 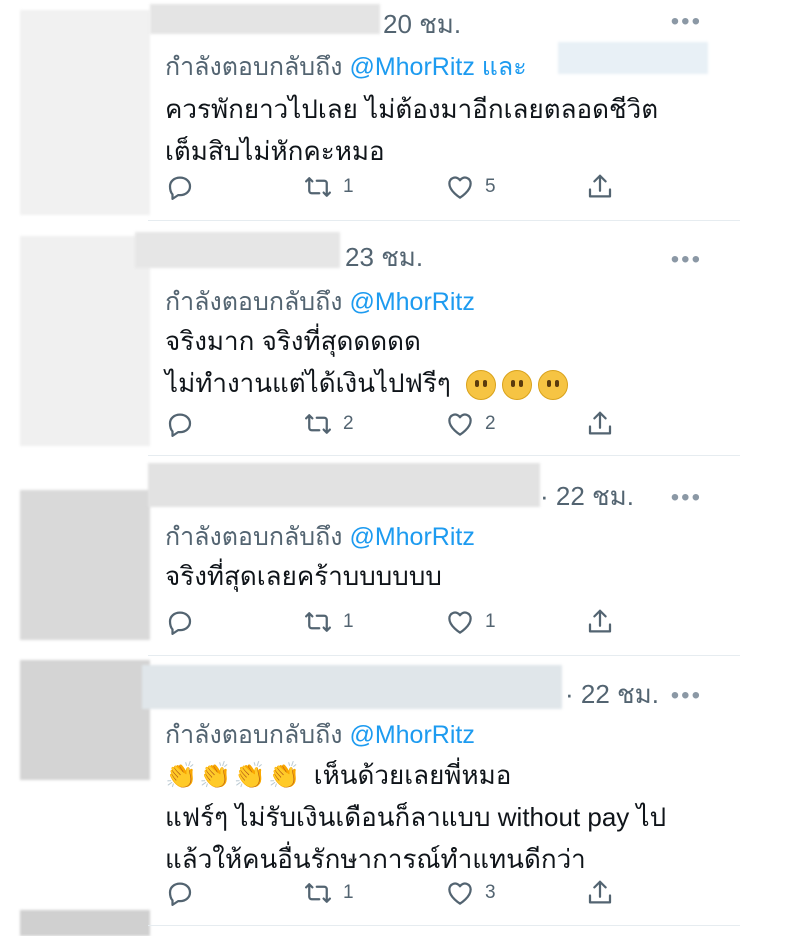 I want to click on like-button: 2, so click(x=470, y=424).